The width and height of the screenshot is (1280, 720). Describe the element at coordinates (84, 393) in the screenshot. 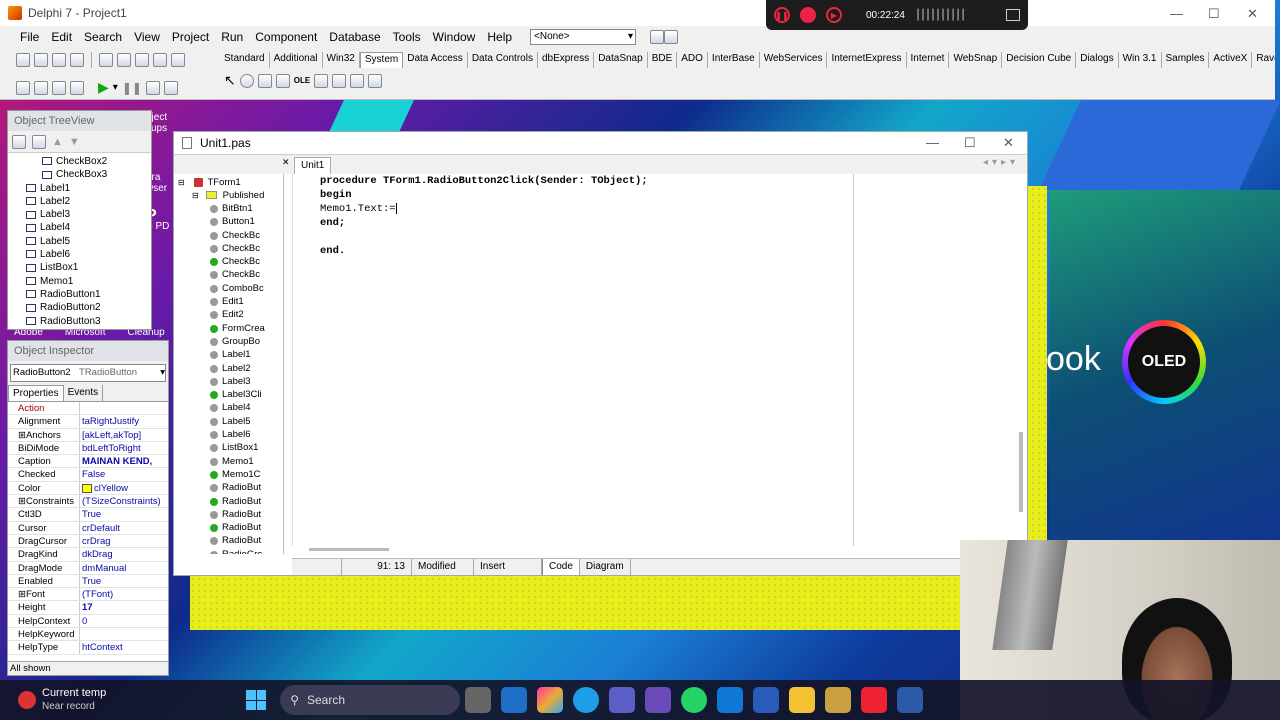

I see `tab-events: Events` at that location.